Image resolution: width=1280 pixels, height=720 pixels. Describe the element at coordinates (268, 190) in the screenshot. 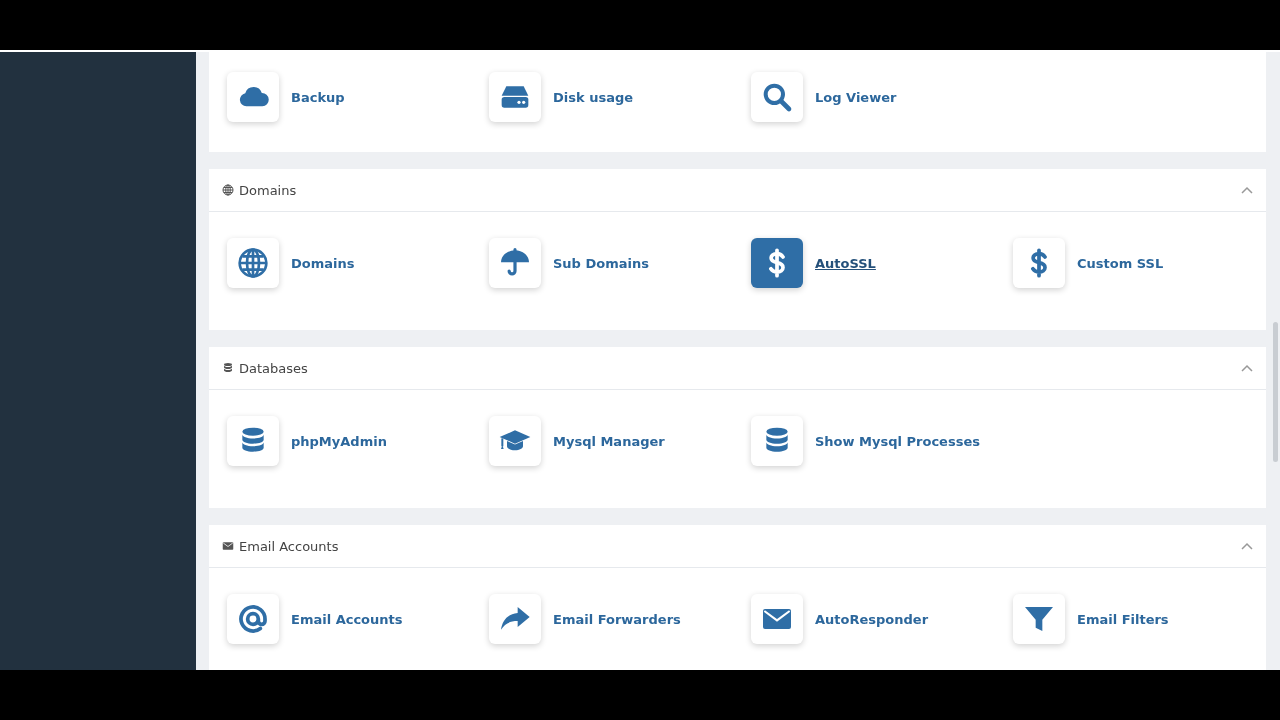

I see `section-title: Domains` at that location.